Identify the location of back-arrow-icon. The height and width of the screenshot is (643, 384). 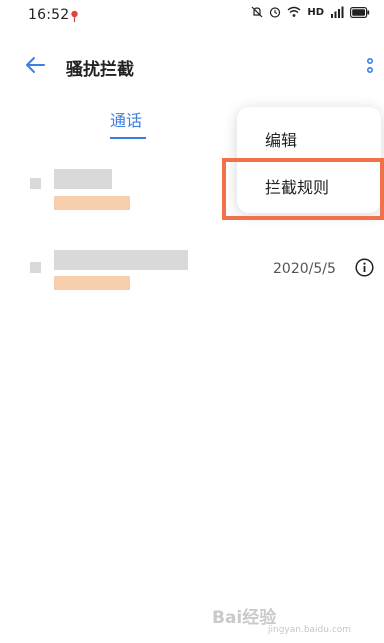
(35, 65).